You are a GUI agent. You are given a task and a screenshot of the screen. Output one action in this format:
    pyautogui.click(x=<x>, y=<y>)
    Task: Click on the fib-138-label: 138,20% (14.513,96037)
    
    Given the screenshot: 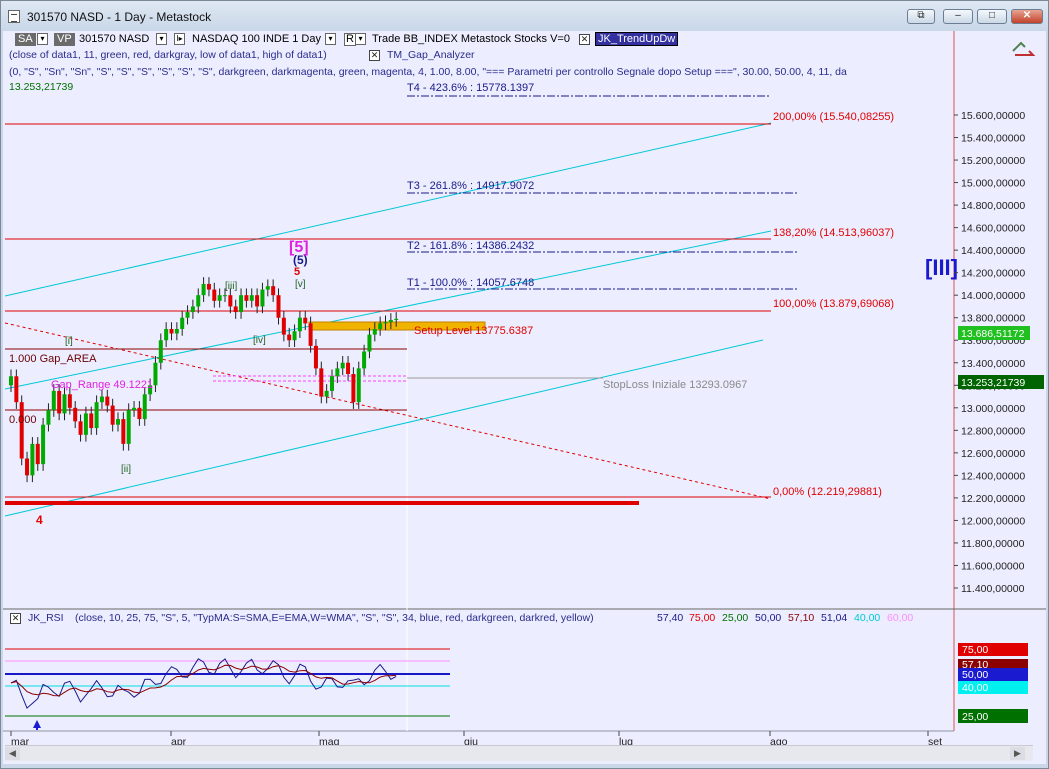 What is the action you would take?
    pyautogui.click(x=833, y=233)
    